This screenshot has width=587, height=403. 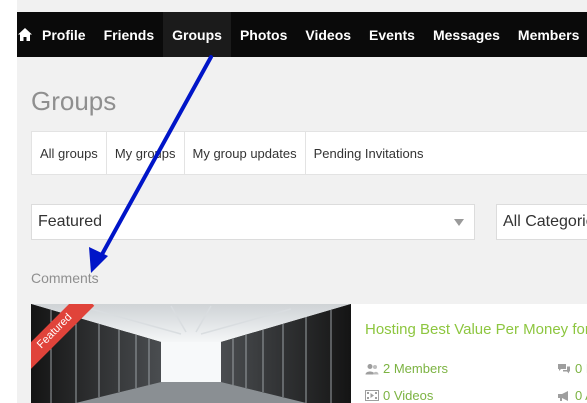 I want to click on nav-events: Events, so click(x=392, y=34).